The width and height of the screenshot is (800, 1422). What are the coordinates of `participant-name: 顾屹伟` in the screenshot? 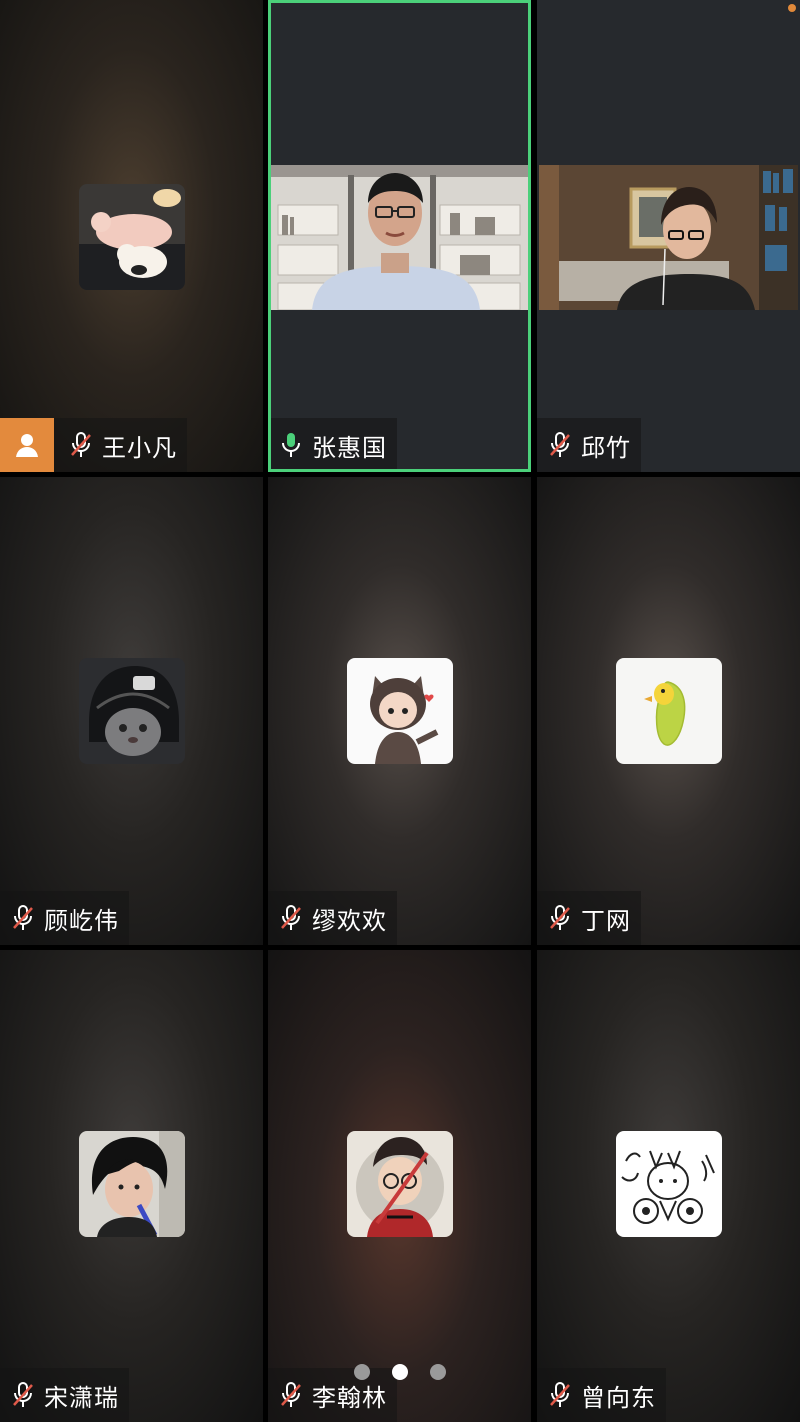 It's located at (81, 920).